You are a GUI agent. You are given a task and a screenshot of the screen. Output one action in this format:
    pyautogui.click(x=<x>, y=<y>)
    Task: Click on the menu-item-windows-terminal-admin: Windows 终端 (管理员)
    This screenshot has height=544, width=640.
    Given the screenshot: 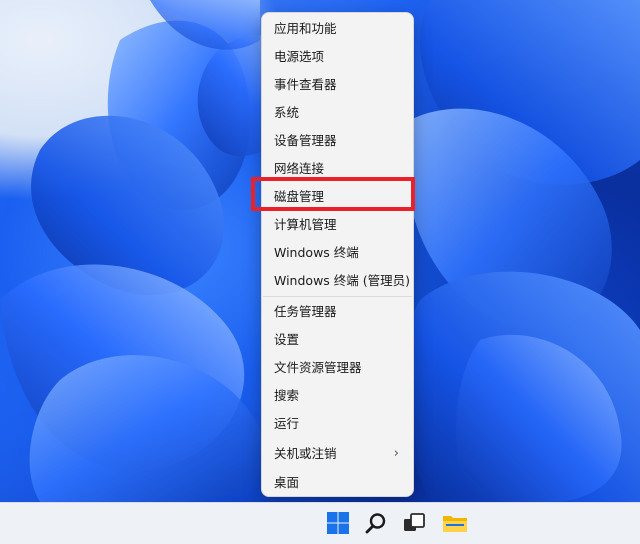 What is the action you would take?
    pyautogui.click(x=337, y=280)
    